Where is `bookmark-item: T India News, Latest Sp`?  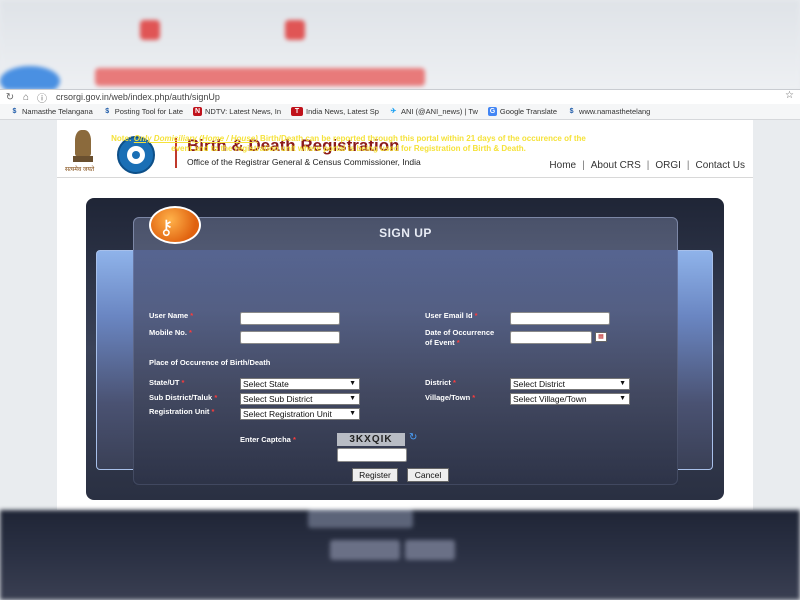
bookmark-item: T India News, Latest Sp is located at coordinates (335, 111).